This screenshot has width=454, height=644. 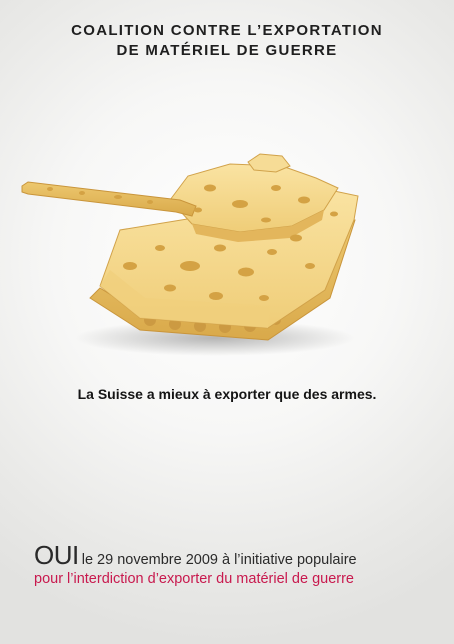 I want to click on oui-label: OUI, so click(x=56, y=555).